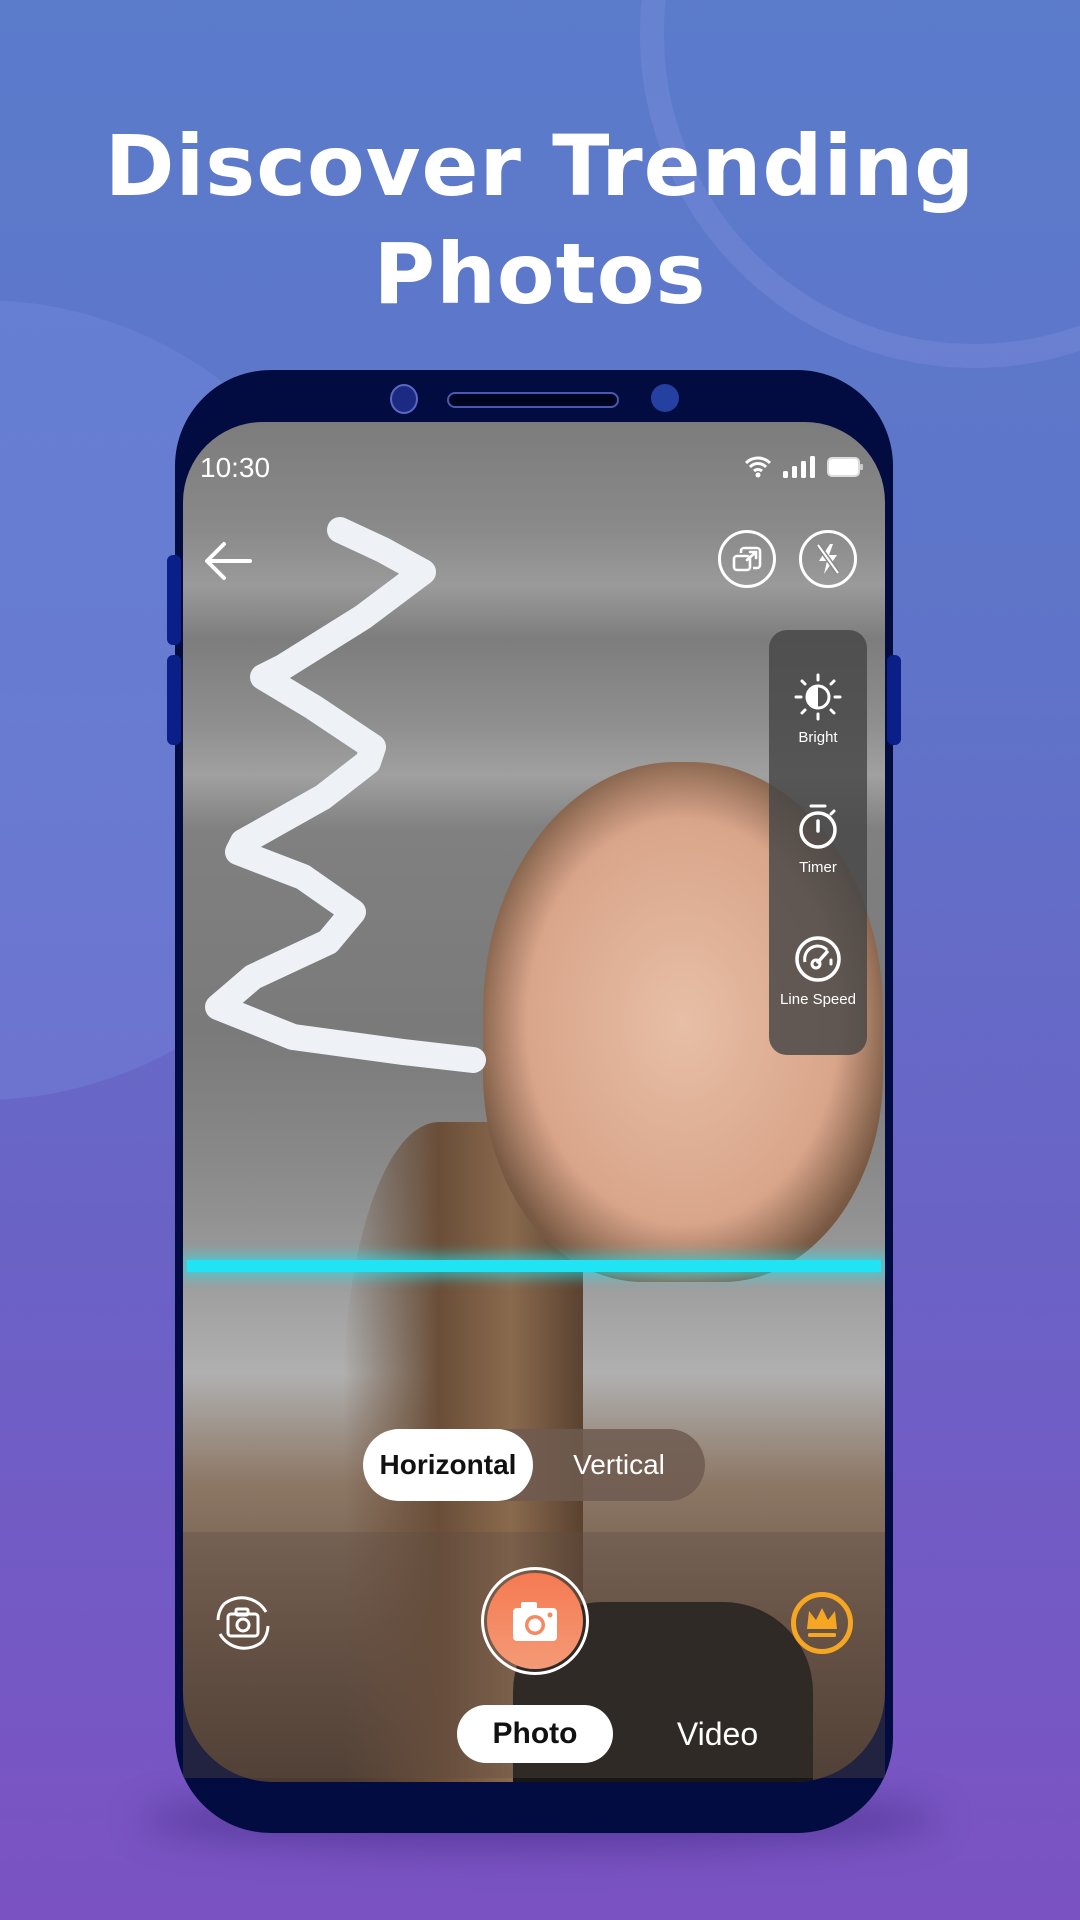 The height and width of the screenshot is (1920, 1080). I want to click on tool-timer: Timer, so click(818, 839).